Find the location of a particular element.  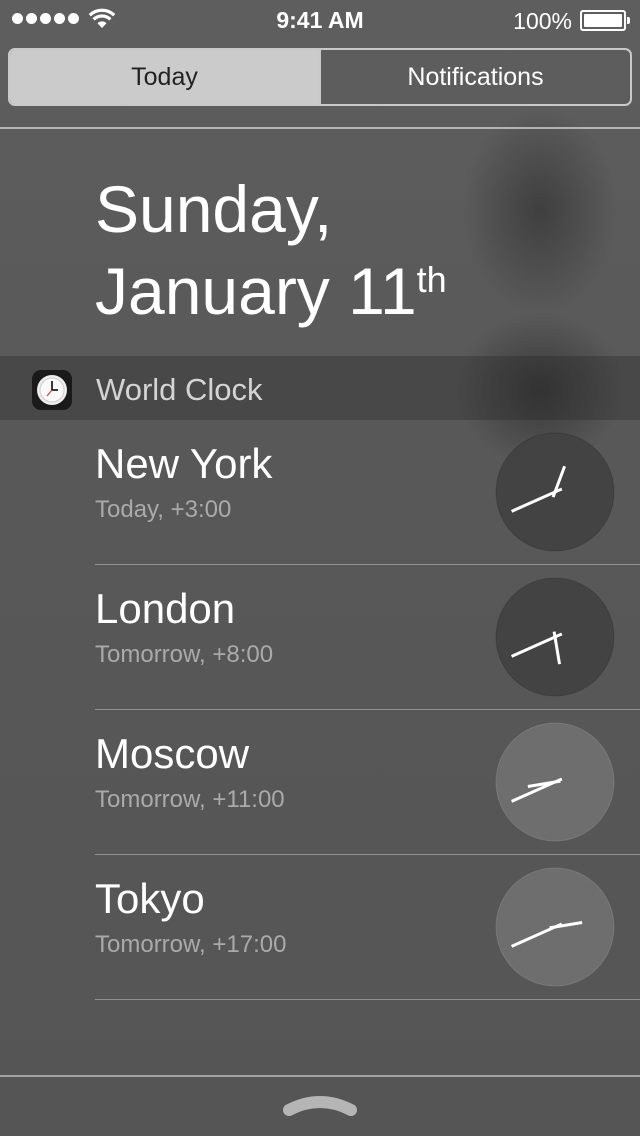

city-time-offset: Today, +3:00 is located at coordinates (163, 509).